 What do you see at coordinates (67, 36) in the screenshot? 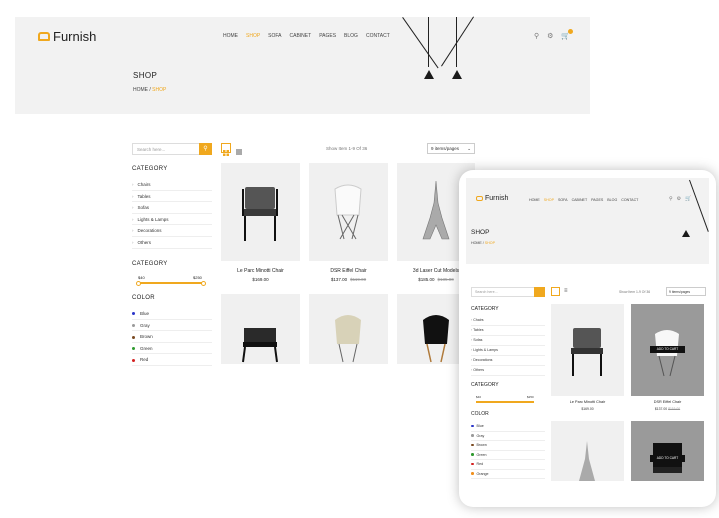
I see `logo: Furnish` at bounding box center [67, 36].